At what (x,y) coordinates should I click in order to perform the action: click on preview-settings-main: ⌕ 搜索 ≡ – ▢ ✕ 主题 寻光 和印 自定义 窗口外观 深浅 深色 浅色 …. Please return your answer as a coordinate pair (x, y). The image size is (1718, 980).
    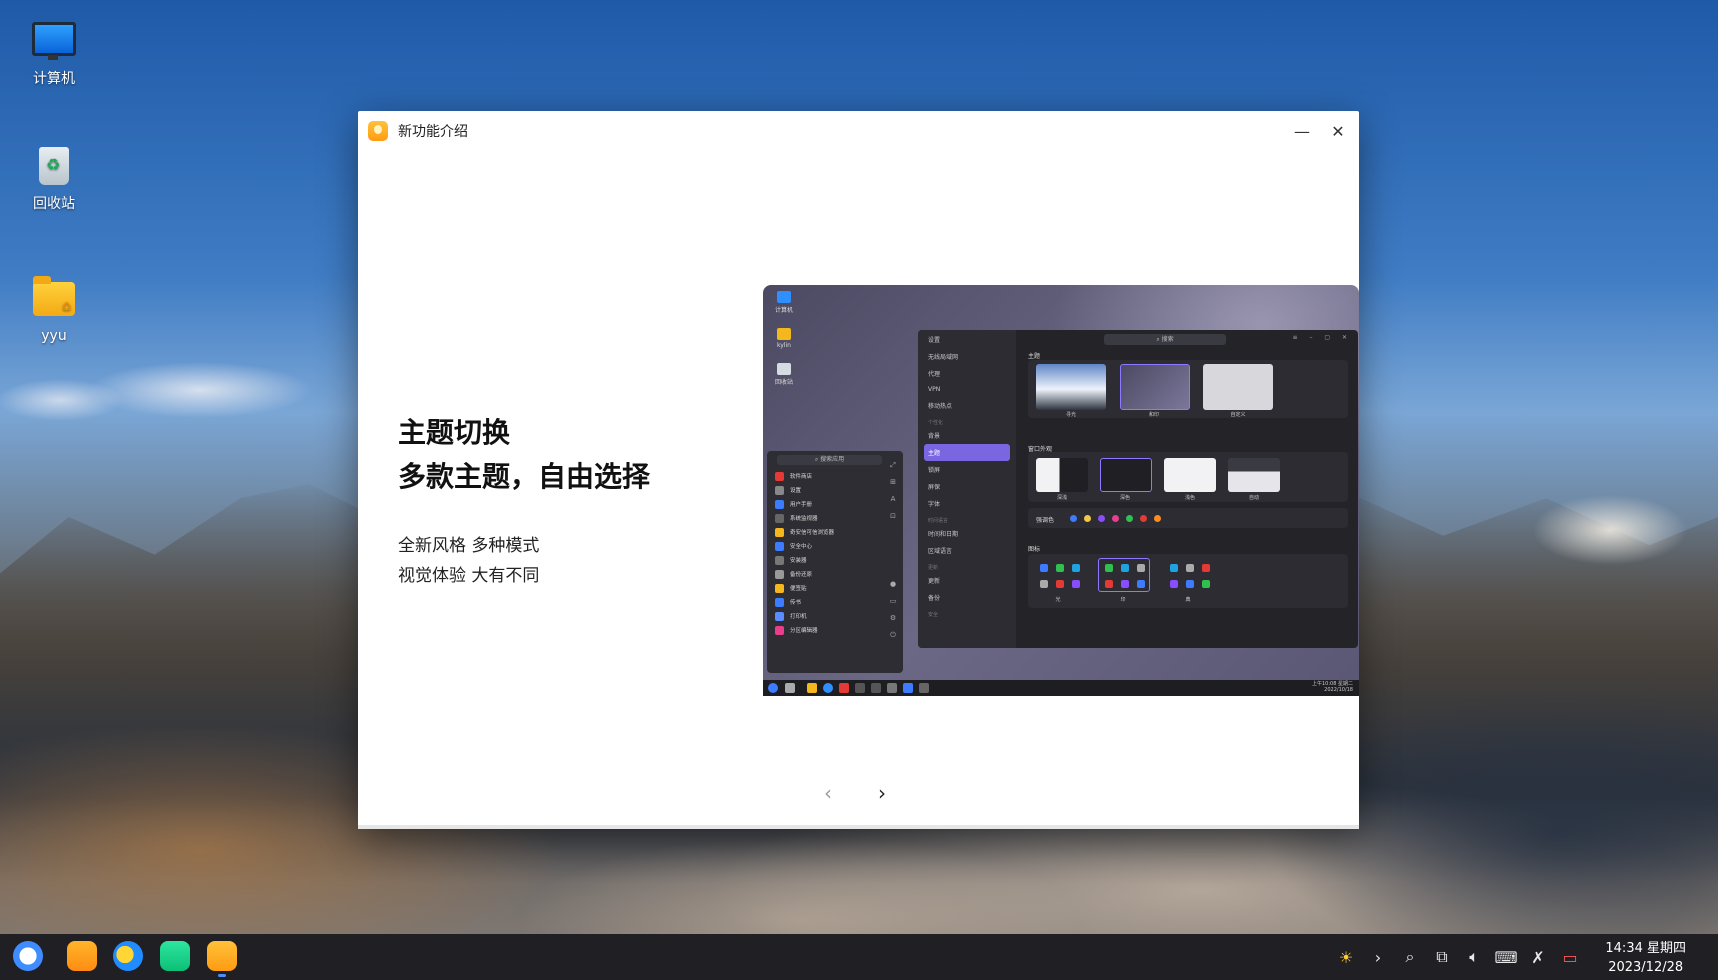
    Looking at the image, I should click on (1187, 489).